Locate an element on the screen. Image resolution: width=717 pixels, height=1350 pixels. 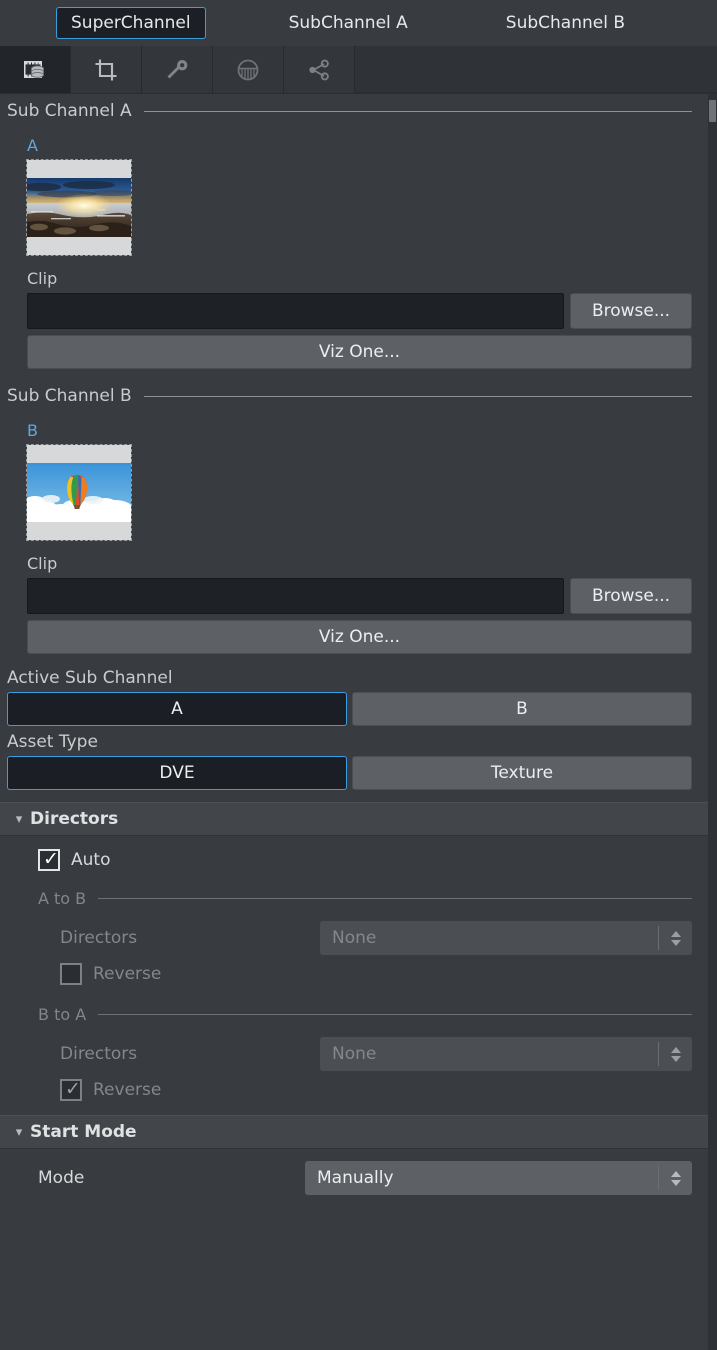
scrollbar-thumb is located at coordinates (712, 111).